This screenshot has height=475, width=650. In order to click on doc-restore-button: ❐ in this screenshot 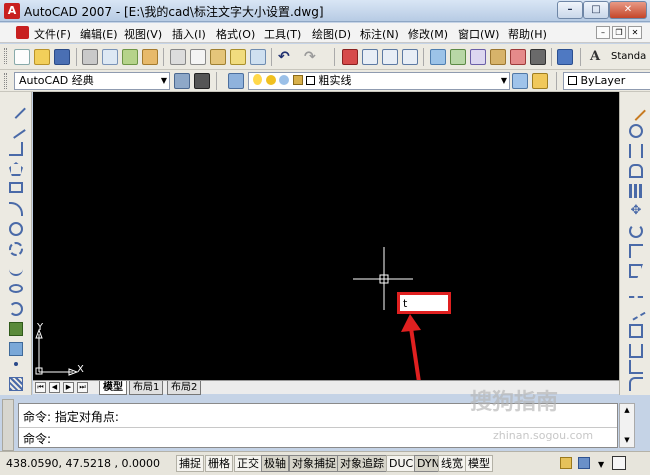, I will do `click(619, 32)`.